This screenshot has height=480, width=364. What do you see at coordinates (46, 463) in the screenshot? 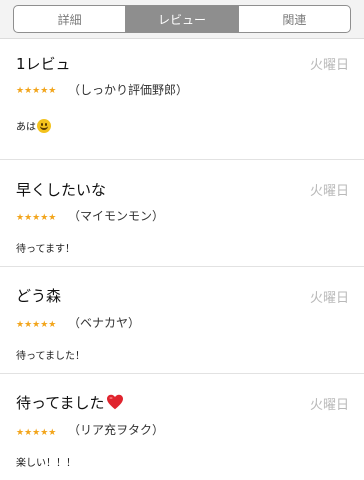
I see `review-body: 楽しい！！！` at bounding box center [46, 463].